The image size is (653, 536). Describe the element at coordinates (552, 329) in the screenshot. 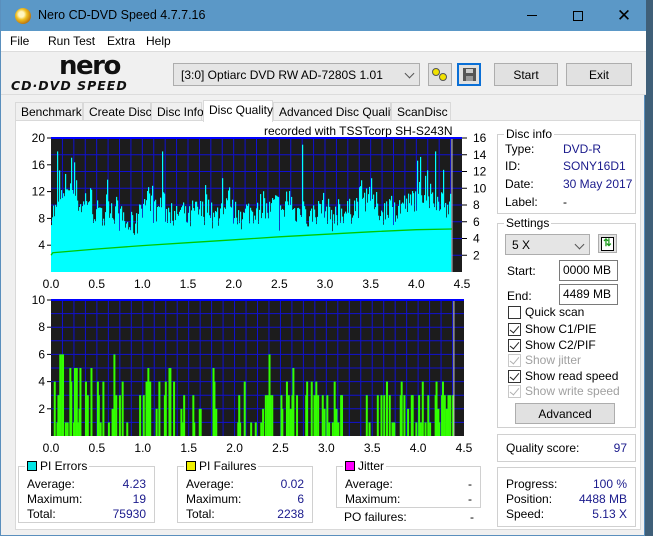

I see `show-c1-pie-checkbox: Show C1/PIE` at that location.